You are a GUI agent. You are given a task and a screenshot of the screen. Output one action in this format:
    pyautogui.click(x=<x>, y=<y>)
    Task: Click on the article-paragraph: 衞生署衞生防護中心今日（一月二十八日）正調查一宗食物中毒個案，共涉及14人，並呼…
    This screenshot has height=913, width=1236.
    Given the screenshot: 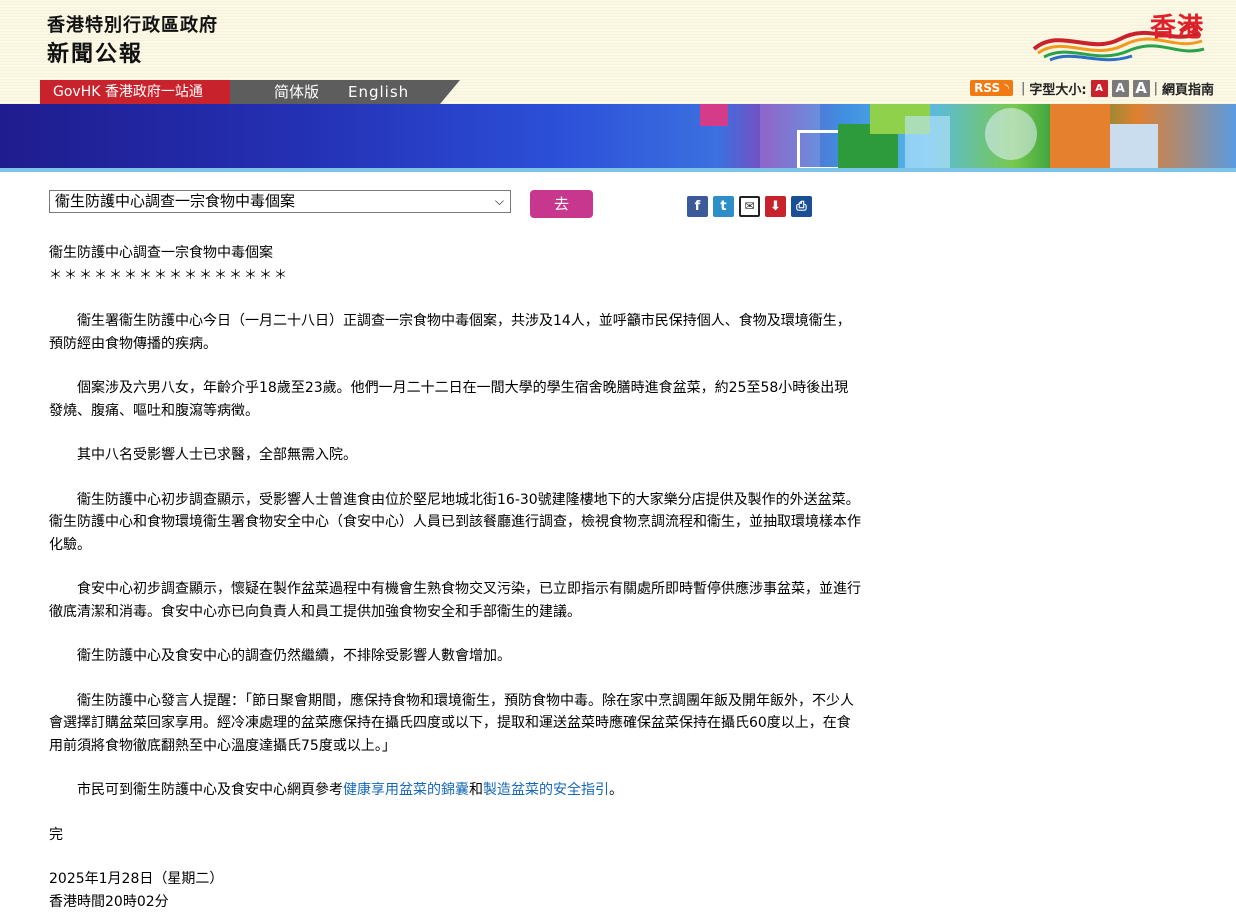 What is the action you would take?
    pyautogui.click(x=455, y=332)
    